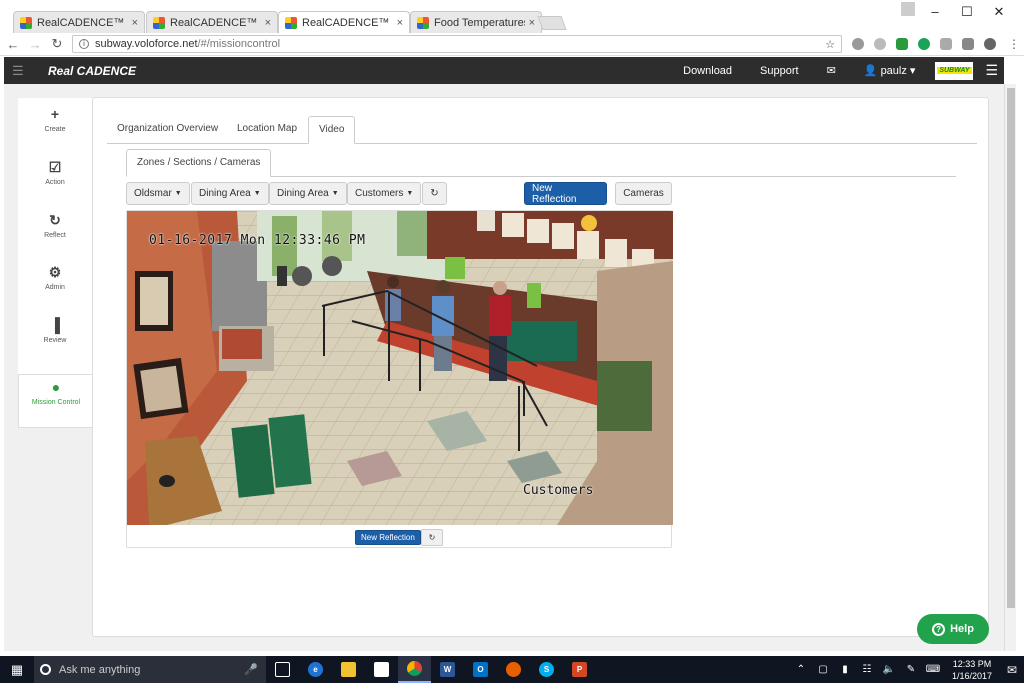 This screenshot has width=1024, height=683. What do you see at coordinates (388, 537) in the screenshot?
I see `new-reflection-small-button: New Reflection` at bounding box center [388, 537].